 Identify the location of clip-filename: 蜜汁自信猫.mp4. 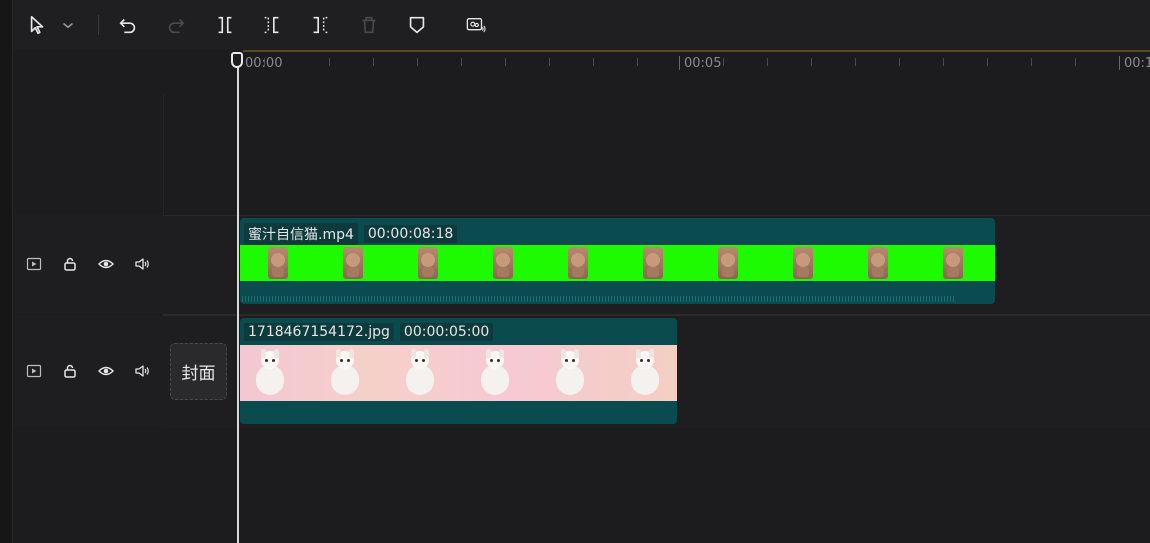
(301, 234).